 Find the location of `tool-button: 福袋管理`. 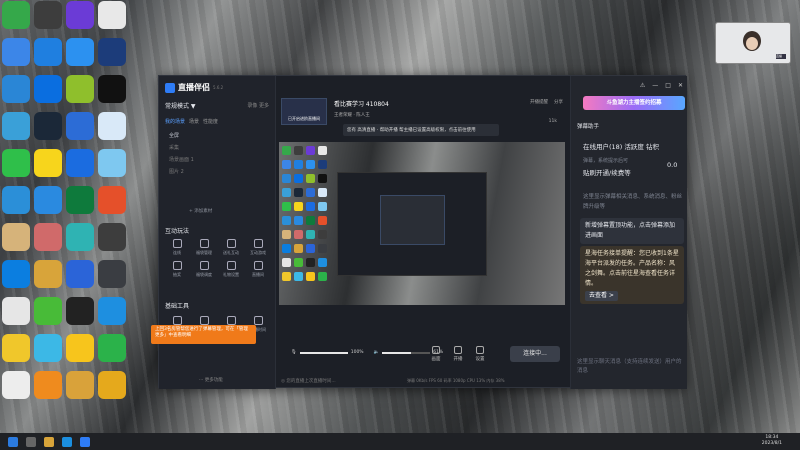

tool-button: 福袋管理 is located at coordinates (204, 247).